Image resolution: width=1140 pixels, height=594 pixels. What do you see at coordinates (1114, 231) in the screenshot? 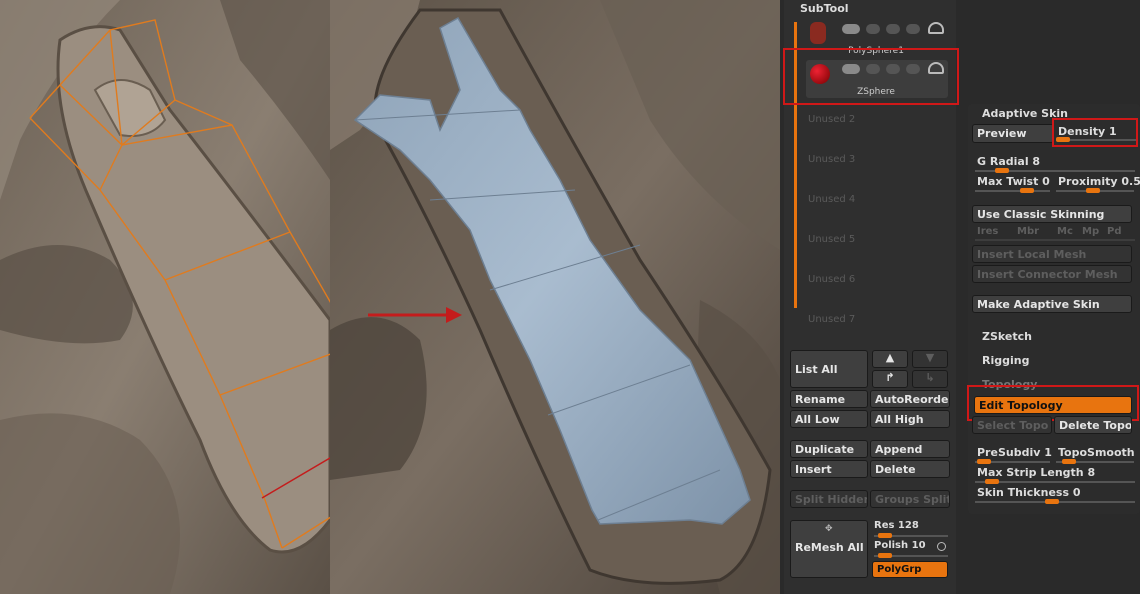
I see `pd-label: Pd` at bounding box center [1114, 231].